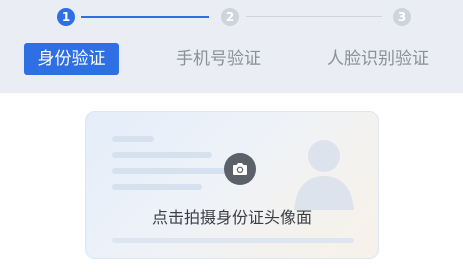 The image size is (463, 272). What do you see at coordinates (231, 217) in the screenshot?
I see `id-card-caption: 点击拍摄身份证头像面` at bounding box center [231, 217].